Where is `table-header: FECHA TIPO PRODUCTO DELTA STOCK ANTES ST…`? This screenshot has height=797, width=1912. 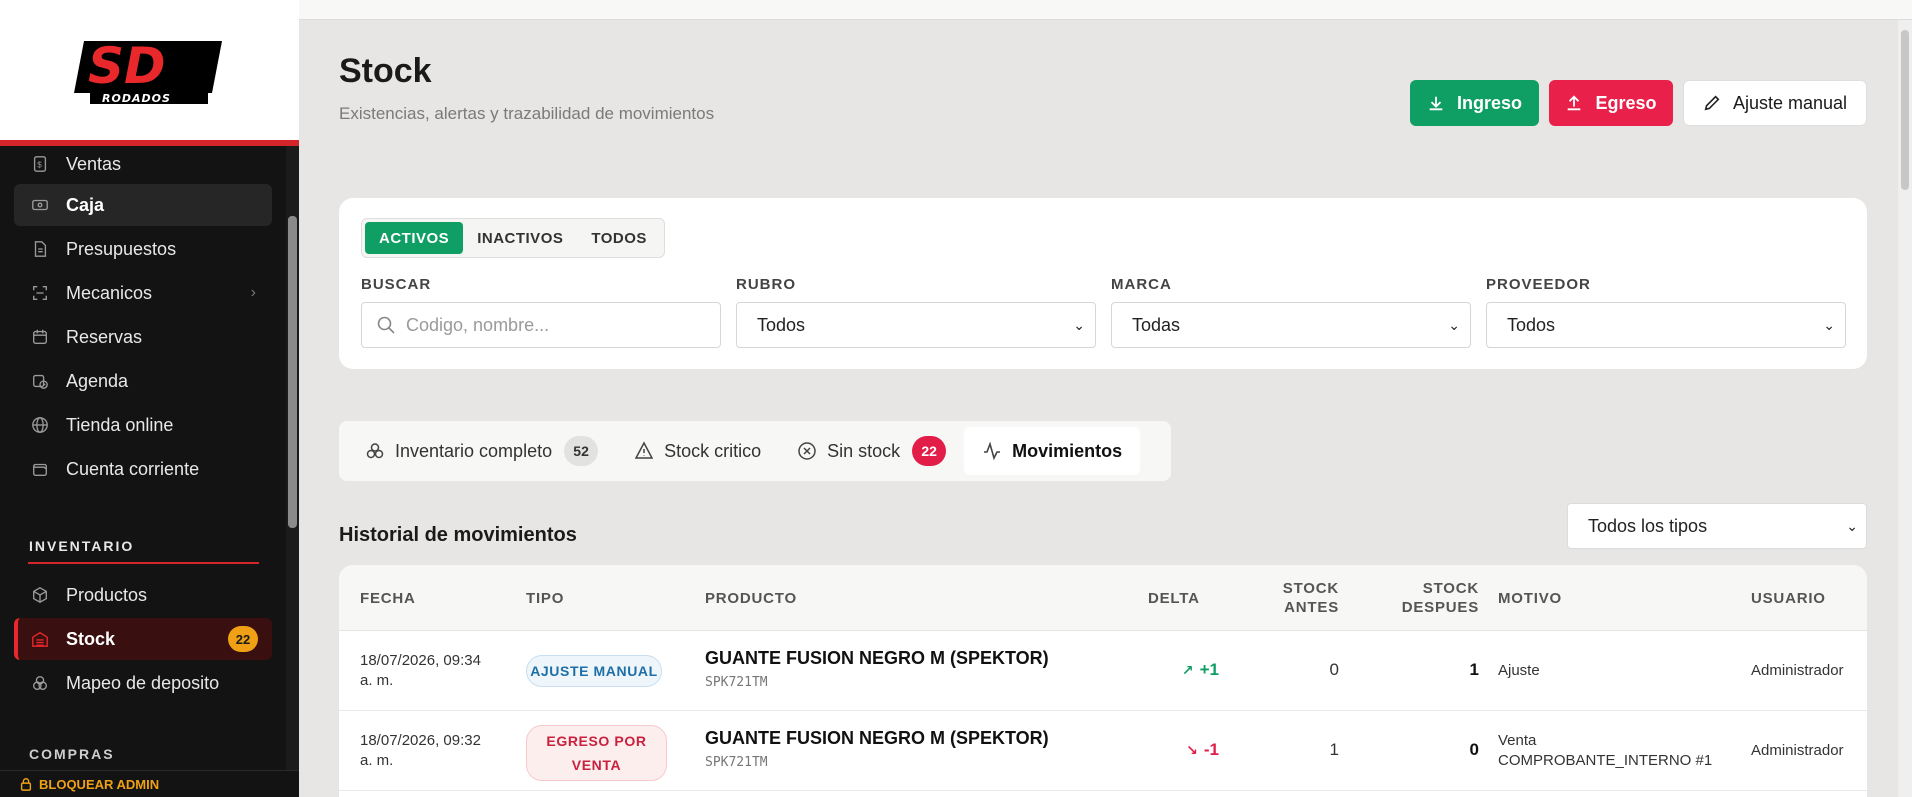
table-header: FECHA TIPO PRODUCTO DELTA STOCK ANTES ST… is located at coordinates (1103, 598).